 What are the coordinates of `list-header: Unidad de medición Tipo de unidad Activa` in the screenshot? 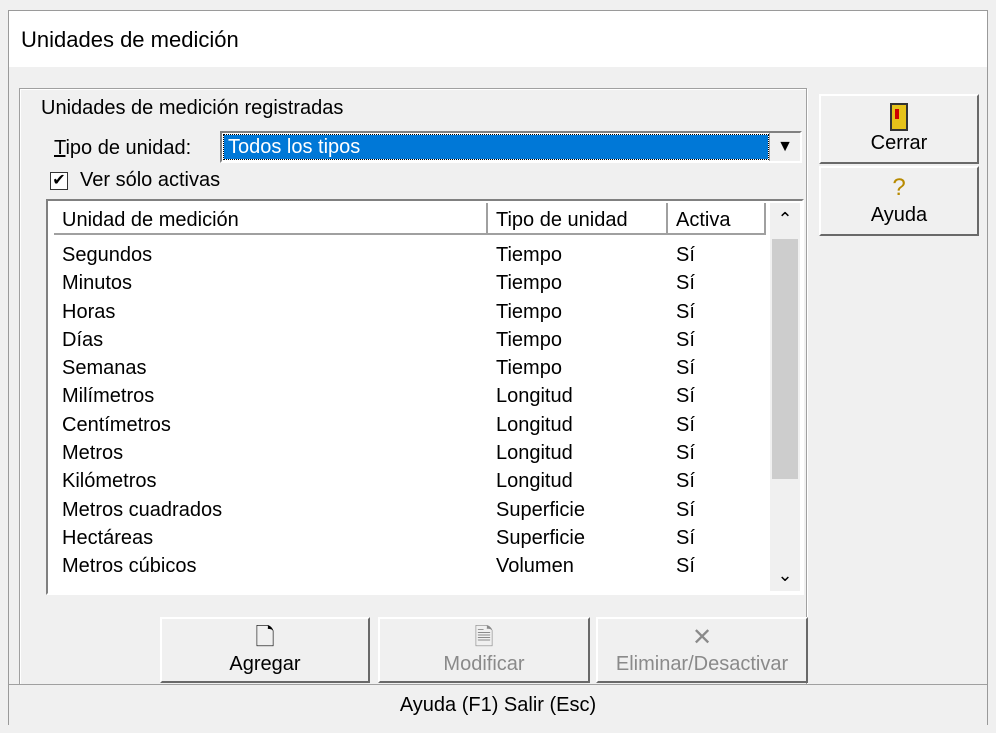 It's located at (410, 220).